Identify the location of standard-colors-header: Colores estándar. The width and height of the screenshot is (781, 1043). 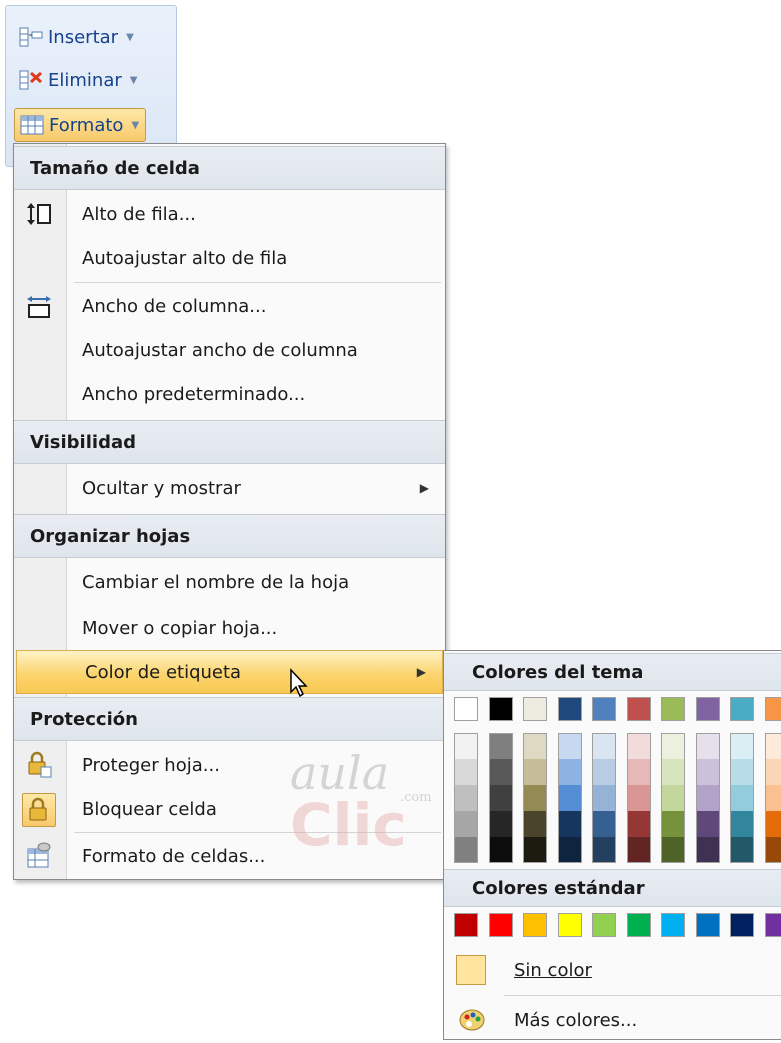
(612, 888).